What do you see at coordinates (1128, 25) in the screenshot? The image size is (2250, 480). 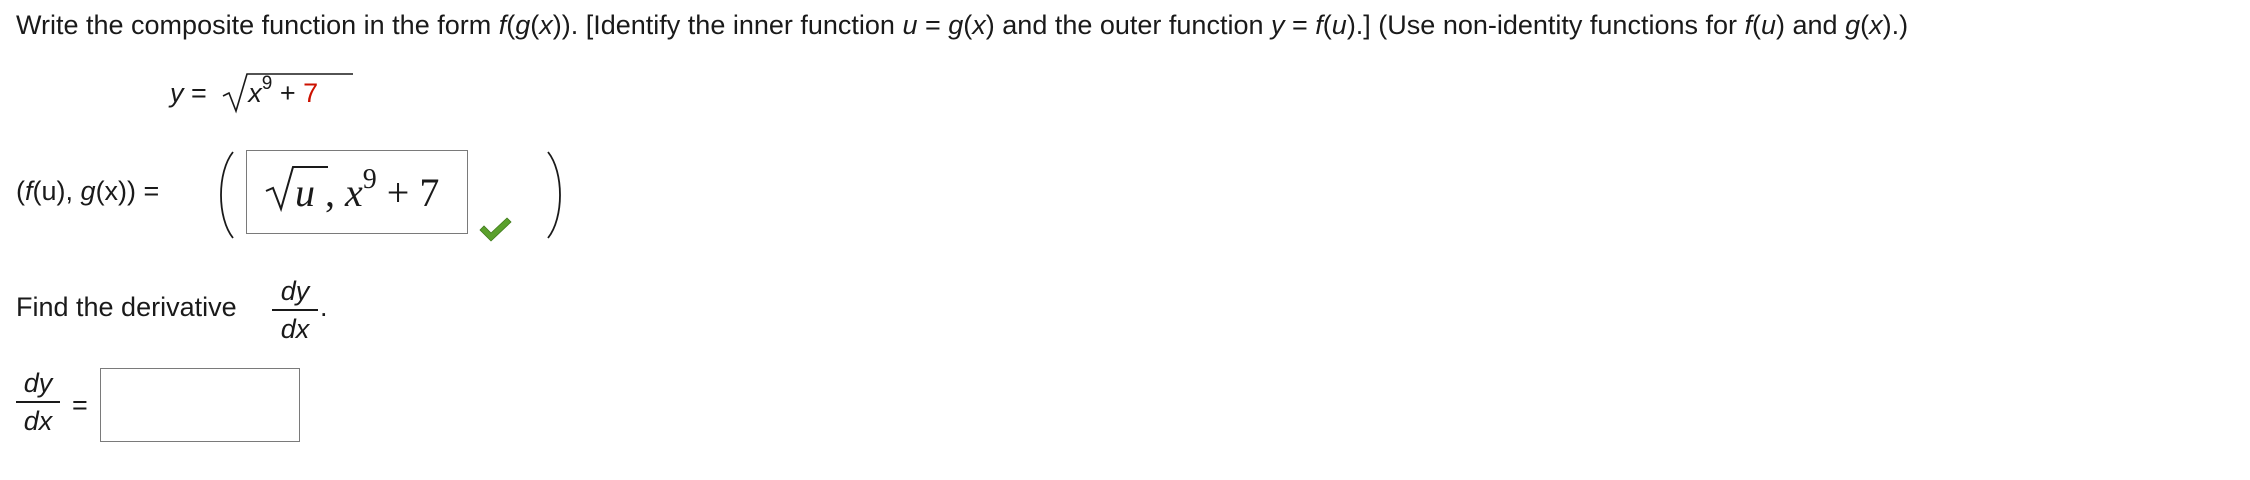 I see `instruction-text: ) and the outer function` at bounding box center [1128, 25].